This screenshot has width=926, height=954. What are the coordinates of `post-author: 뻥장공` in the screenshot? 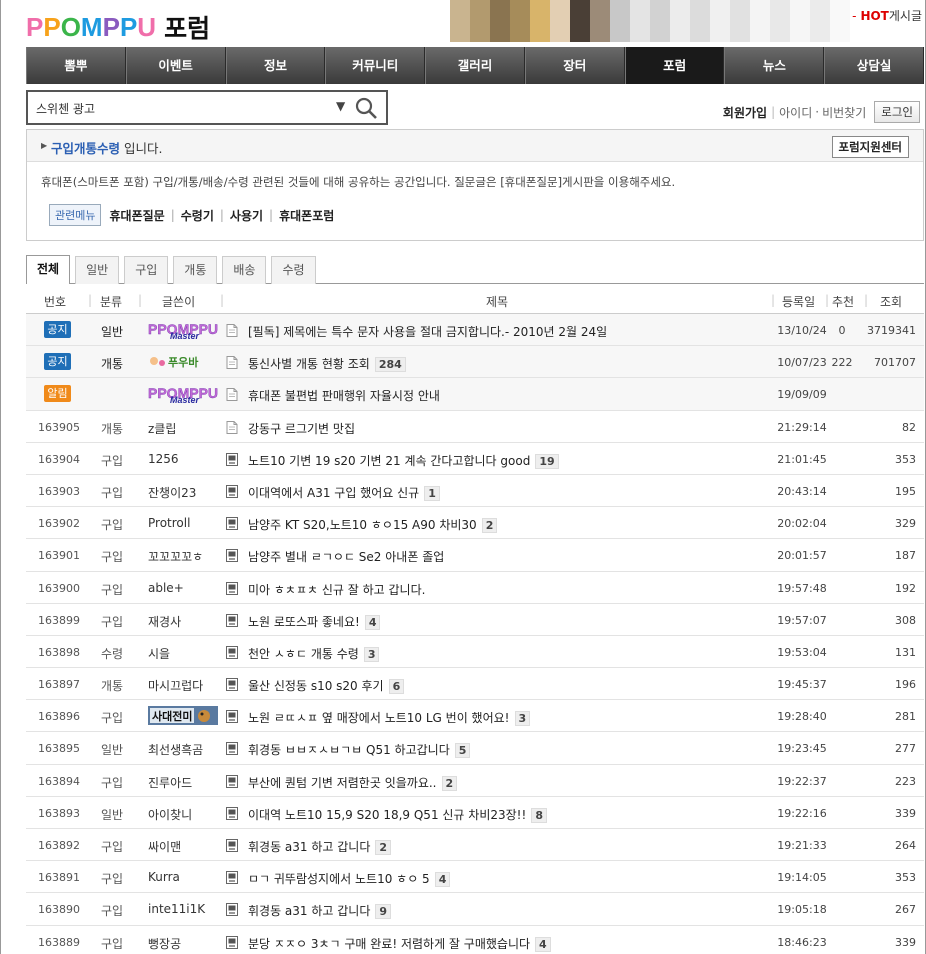 It's located at (164, 943).